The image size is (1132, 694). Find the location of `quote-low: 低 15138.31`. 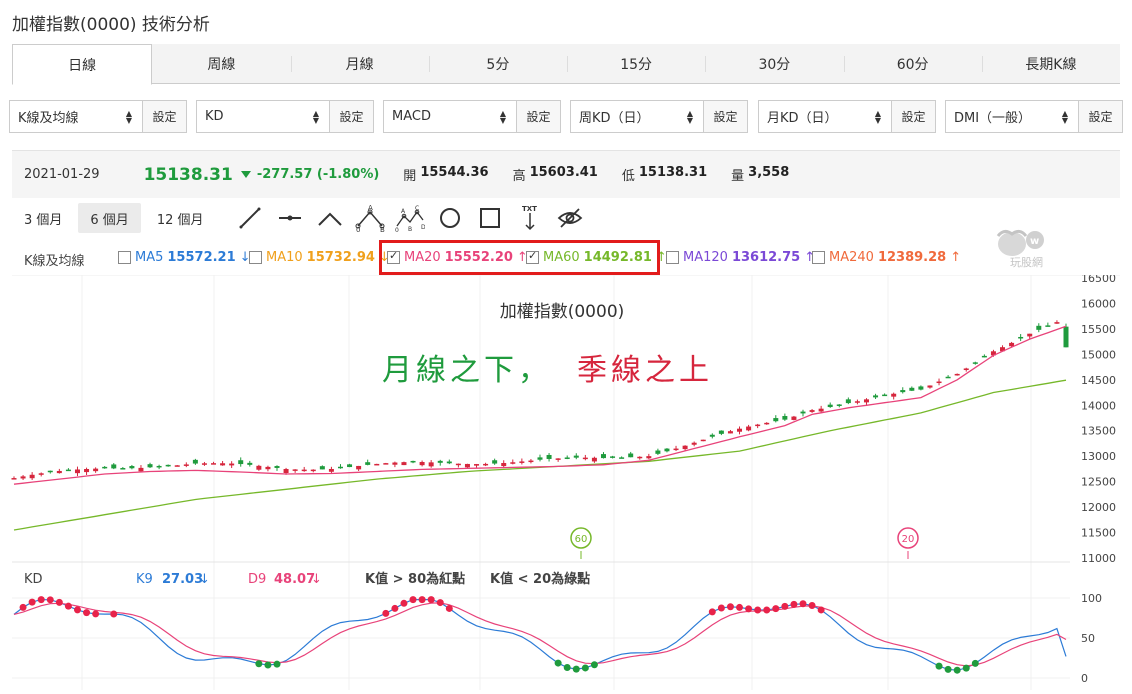

quote-low: 低 15138.31 is located at coordinates (664, 174).